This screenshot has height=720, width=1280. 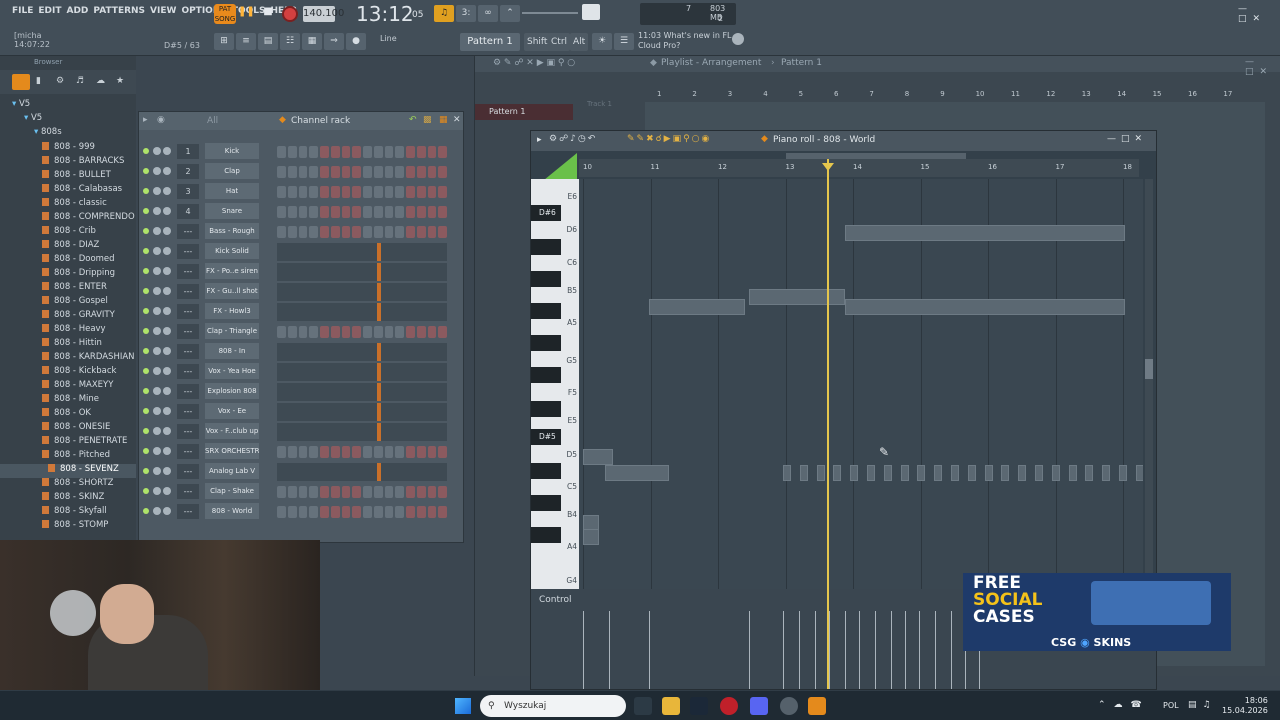 What do you see at coordinates (68, 443) in the screenshot?
I see `browser-item: 808 - PENETRATE` at bounding box center [68, 443].